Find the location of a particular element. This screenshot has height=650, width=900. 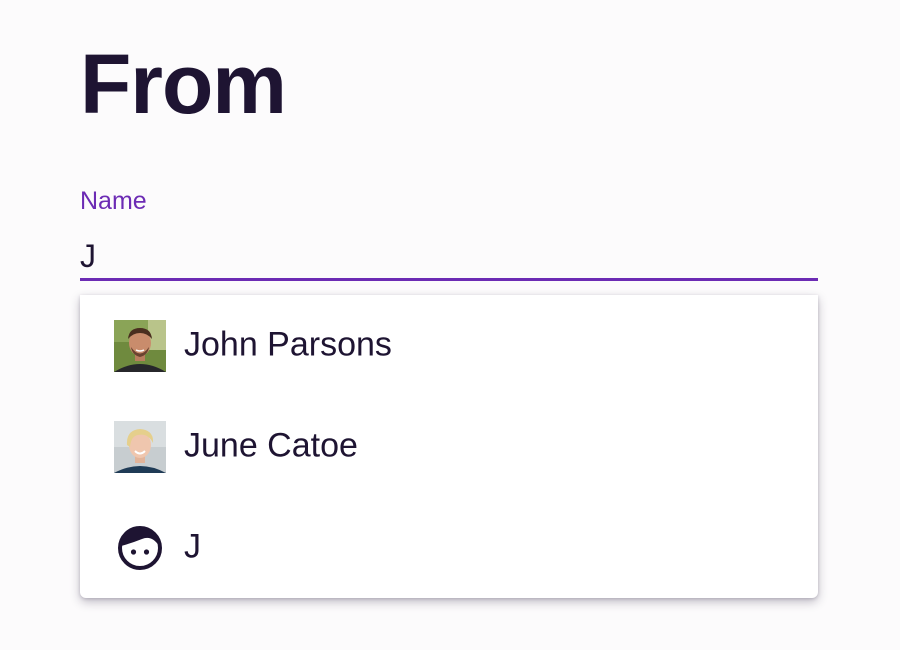

suggestion-john-parsons: John Parsons is located at coordinates (449, 345).